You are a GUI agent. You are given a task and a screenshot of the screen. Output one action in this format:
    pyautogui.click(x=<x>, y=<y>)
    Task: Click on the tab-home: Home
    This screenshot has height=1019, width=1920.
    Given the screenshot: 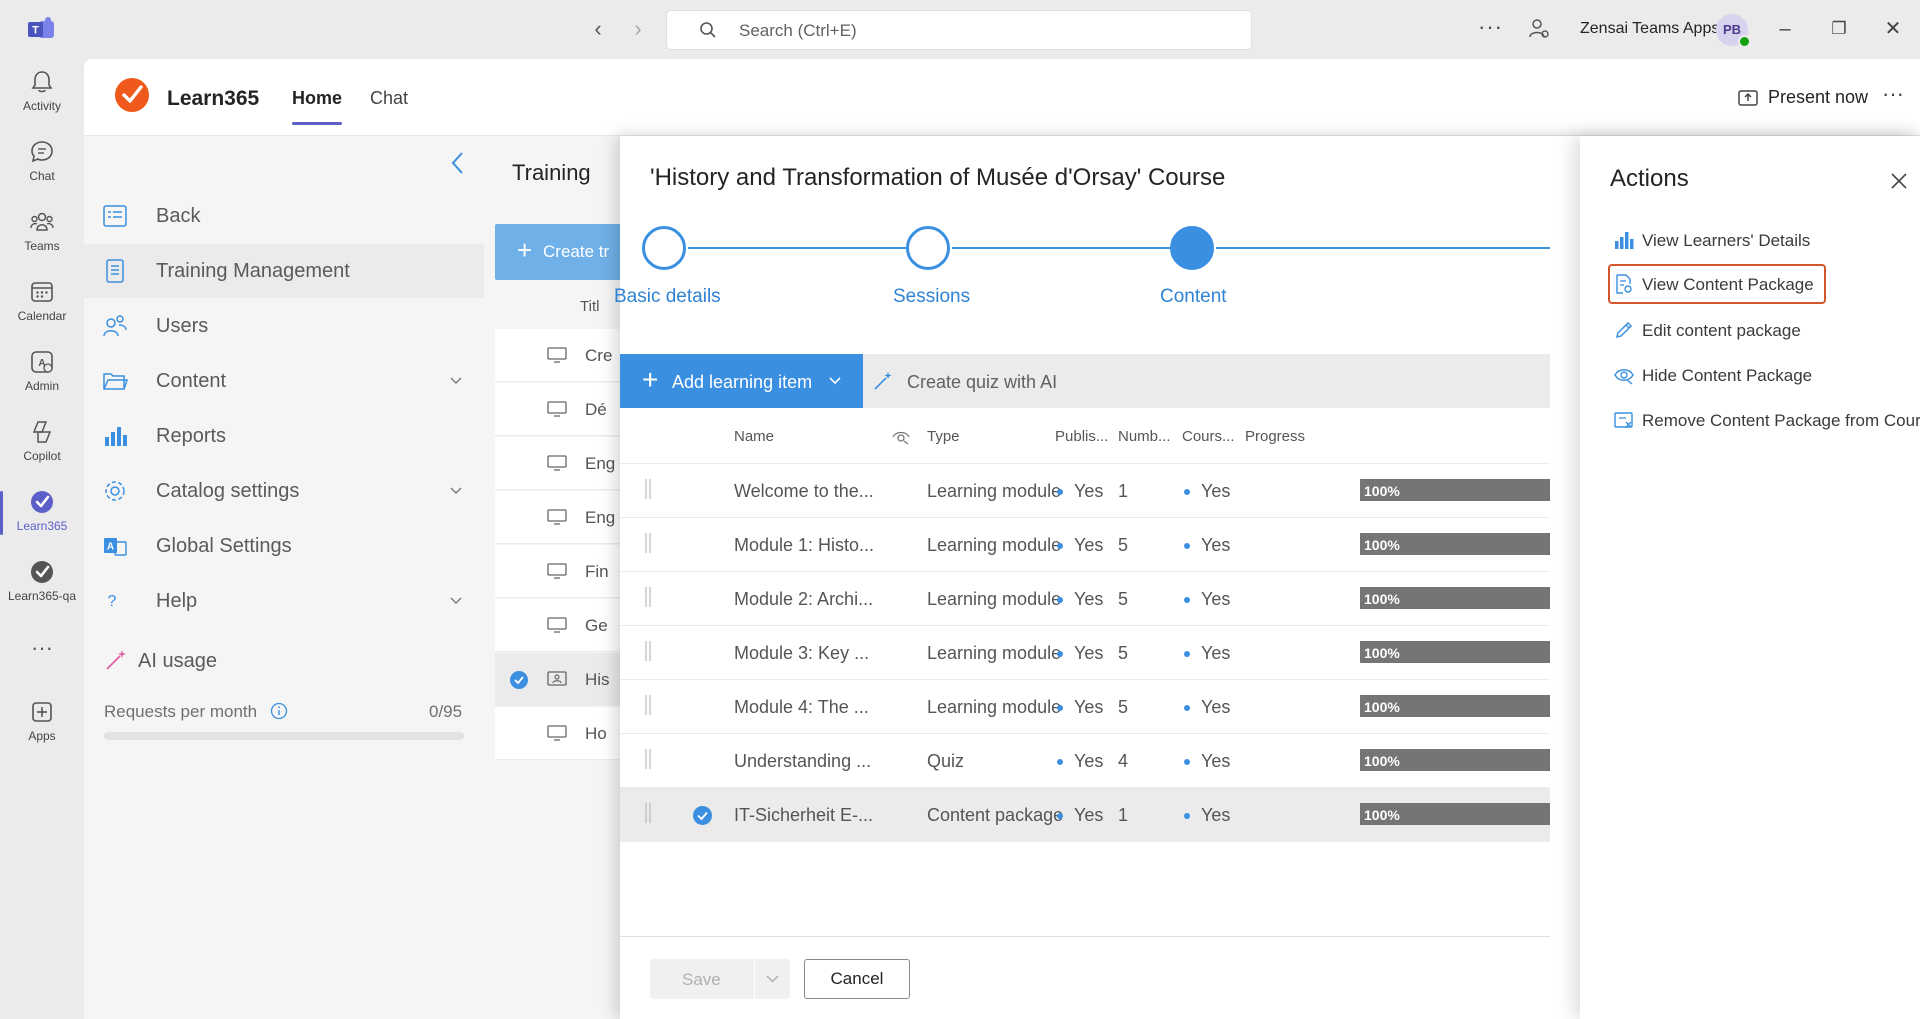 What is the action you would take?
    pyautogui.click(x=317, y=106)
    